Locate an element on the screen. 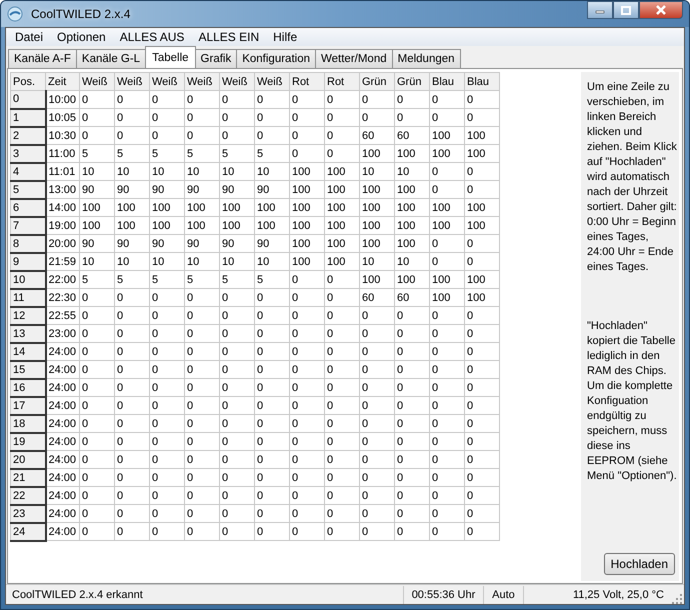  maximize-button is located at coordinates (626, 10).